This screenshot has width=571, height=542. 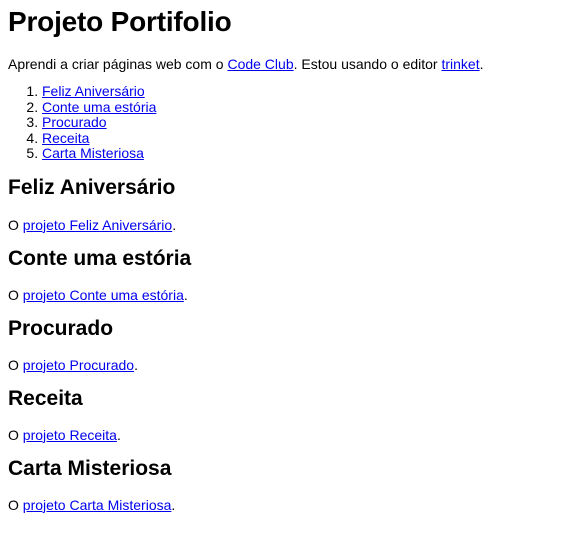 I want to click on intro-text-before: Aprendi a criar páginas web com o, so click(x=118, y=64).